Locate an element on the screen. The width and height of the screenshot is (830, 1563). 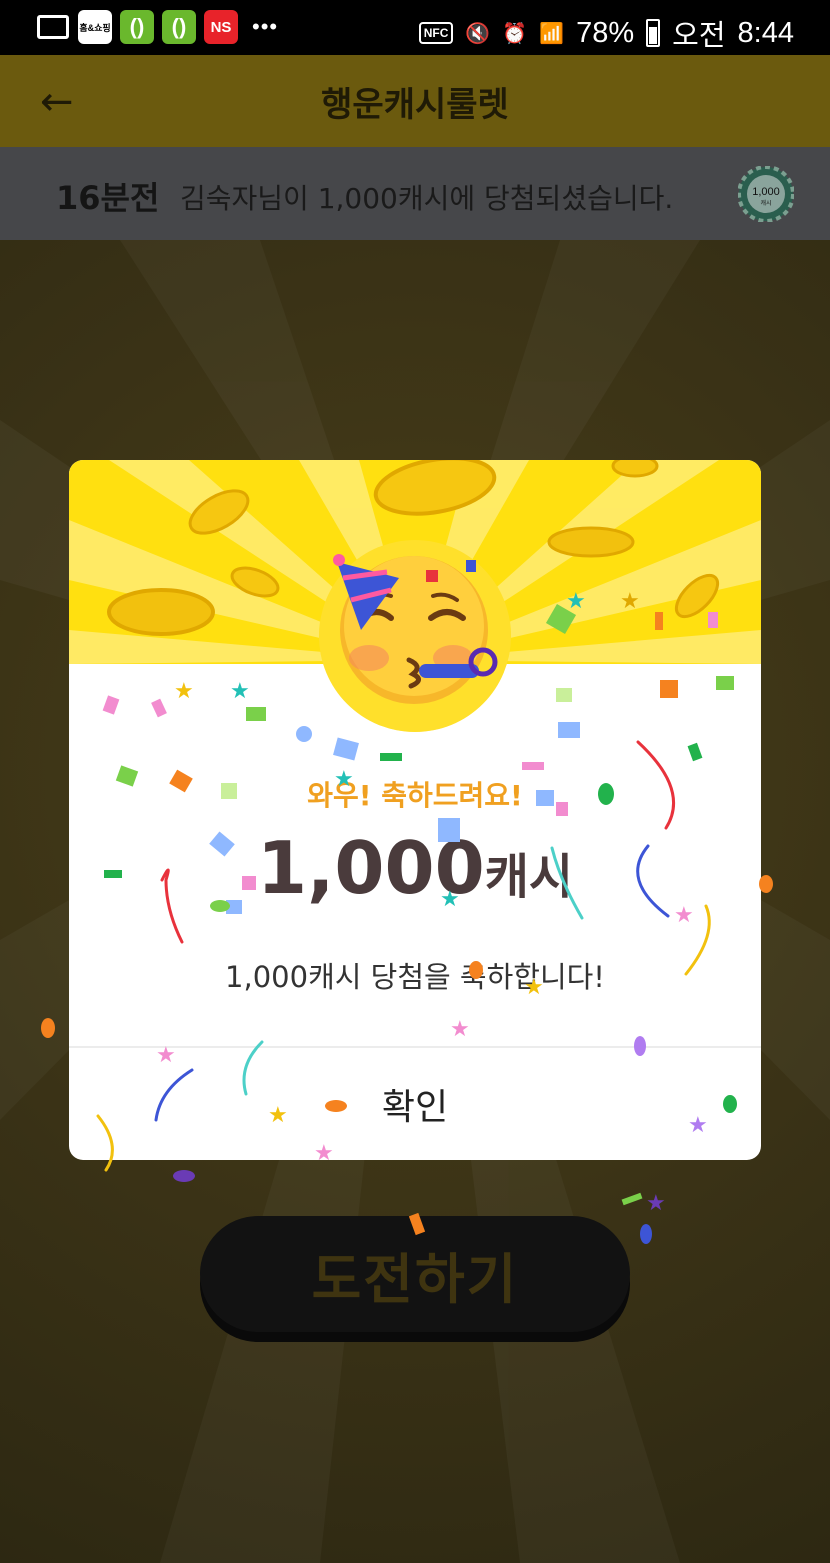
win-description: 1,000캐시 당첨을 축하합니다! is located at coordinates (415, 977).